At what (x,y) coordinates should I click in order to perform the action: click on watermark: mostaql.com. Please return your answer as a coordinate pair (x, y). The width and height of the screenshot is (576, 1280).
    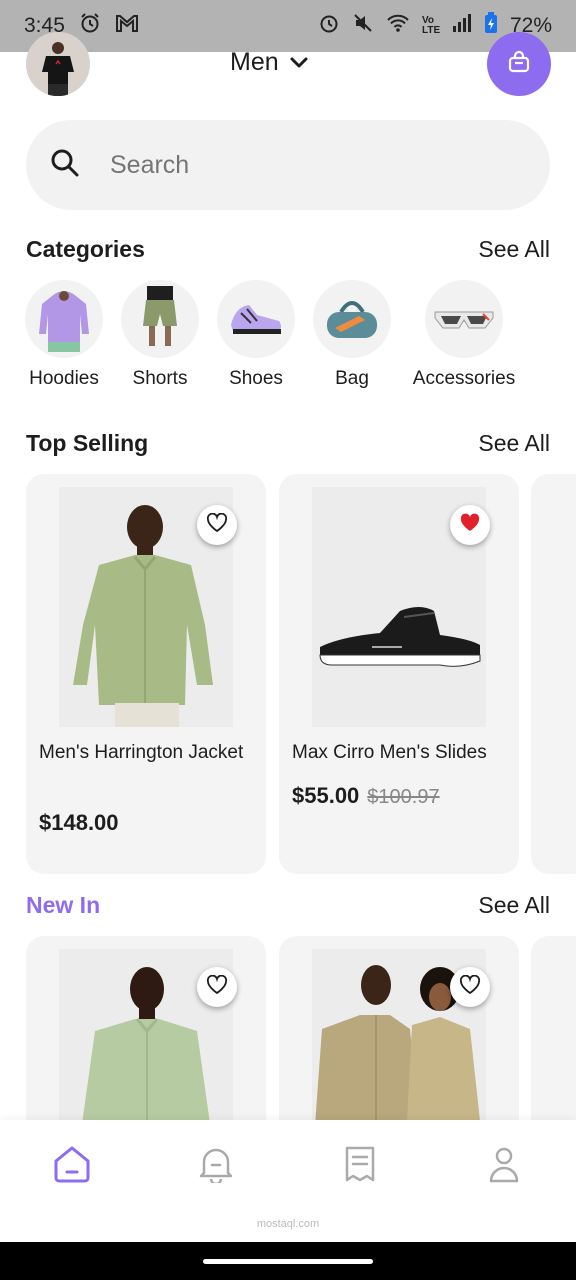
    Looking at the image, I should click on (288, 1224).